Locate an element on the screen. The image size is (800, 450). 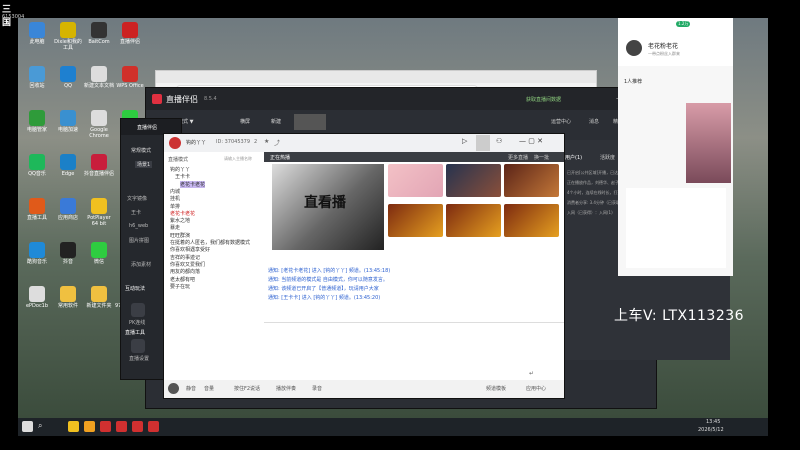
channel-tree-item: 内城 is located at coordinates (175, 191).